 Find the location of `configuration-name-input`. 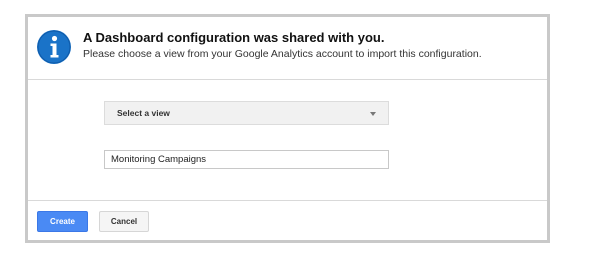

configuration-name-input is located at coordinates (246, 159).